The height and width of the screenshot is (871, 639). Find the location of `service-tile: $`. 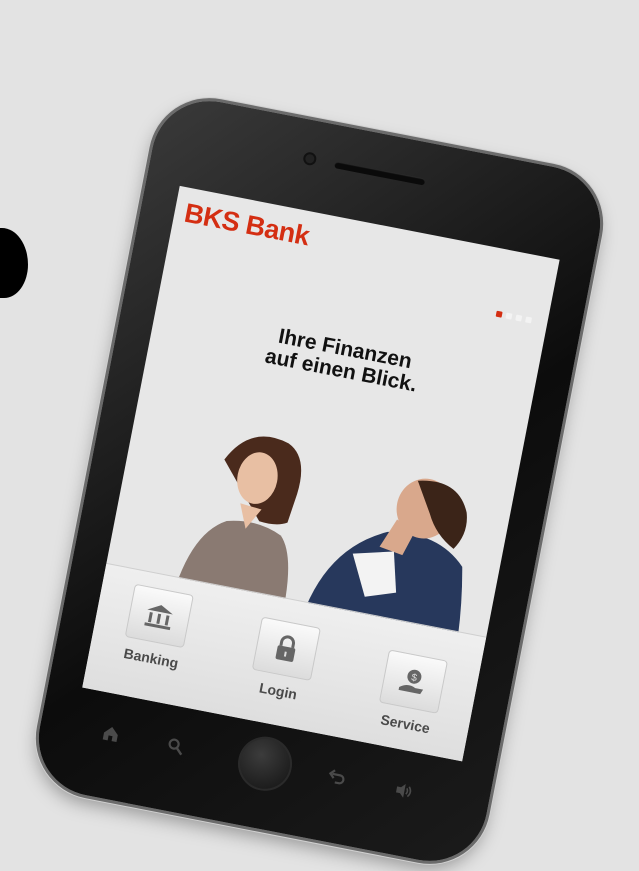

service-tile: $ is located at coordinates (413, 681).